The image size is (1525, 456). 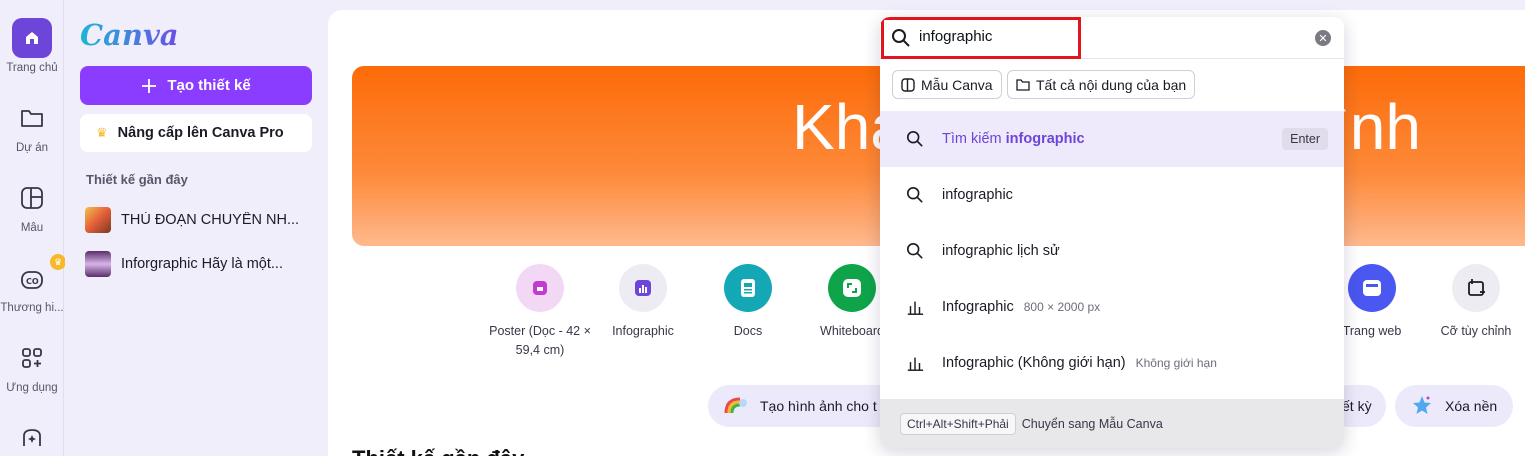 What do you see at coordinates (1062, 307) in the screenshot?
I see `suggestion-subtext: 800 × 2000 px` at bounding box center [1062, 307].